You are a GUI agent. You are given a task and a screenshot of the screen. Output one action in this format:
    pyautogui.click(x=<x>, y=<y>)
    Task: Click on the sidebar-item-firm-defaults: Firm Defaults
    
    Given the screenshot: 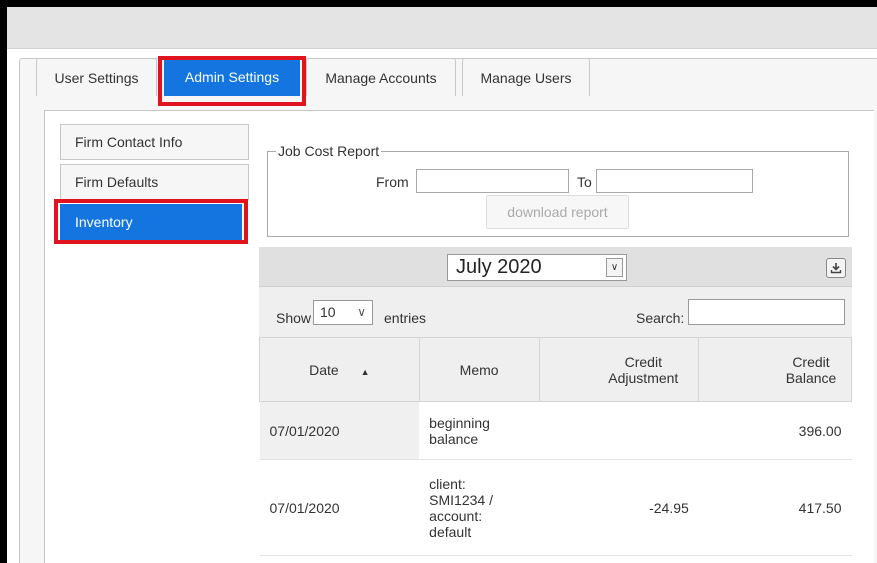 What is the action you would take?
    pyautogui.click(x=154, y=182)
    